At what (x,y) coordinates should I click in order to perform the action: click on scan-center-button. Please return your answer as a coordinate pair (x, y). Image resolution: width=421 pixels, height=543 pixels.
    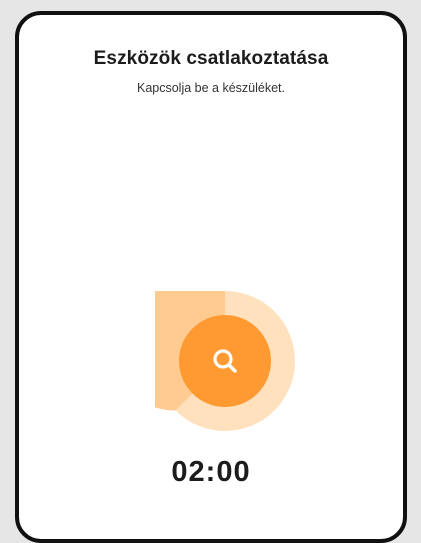
    Looking at the image, I should click on (225, 361).